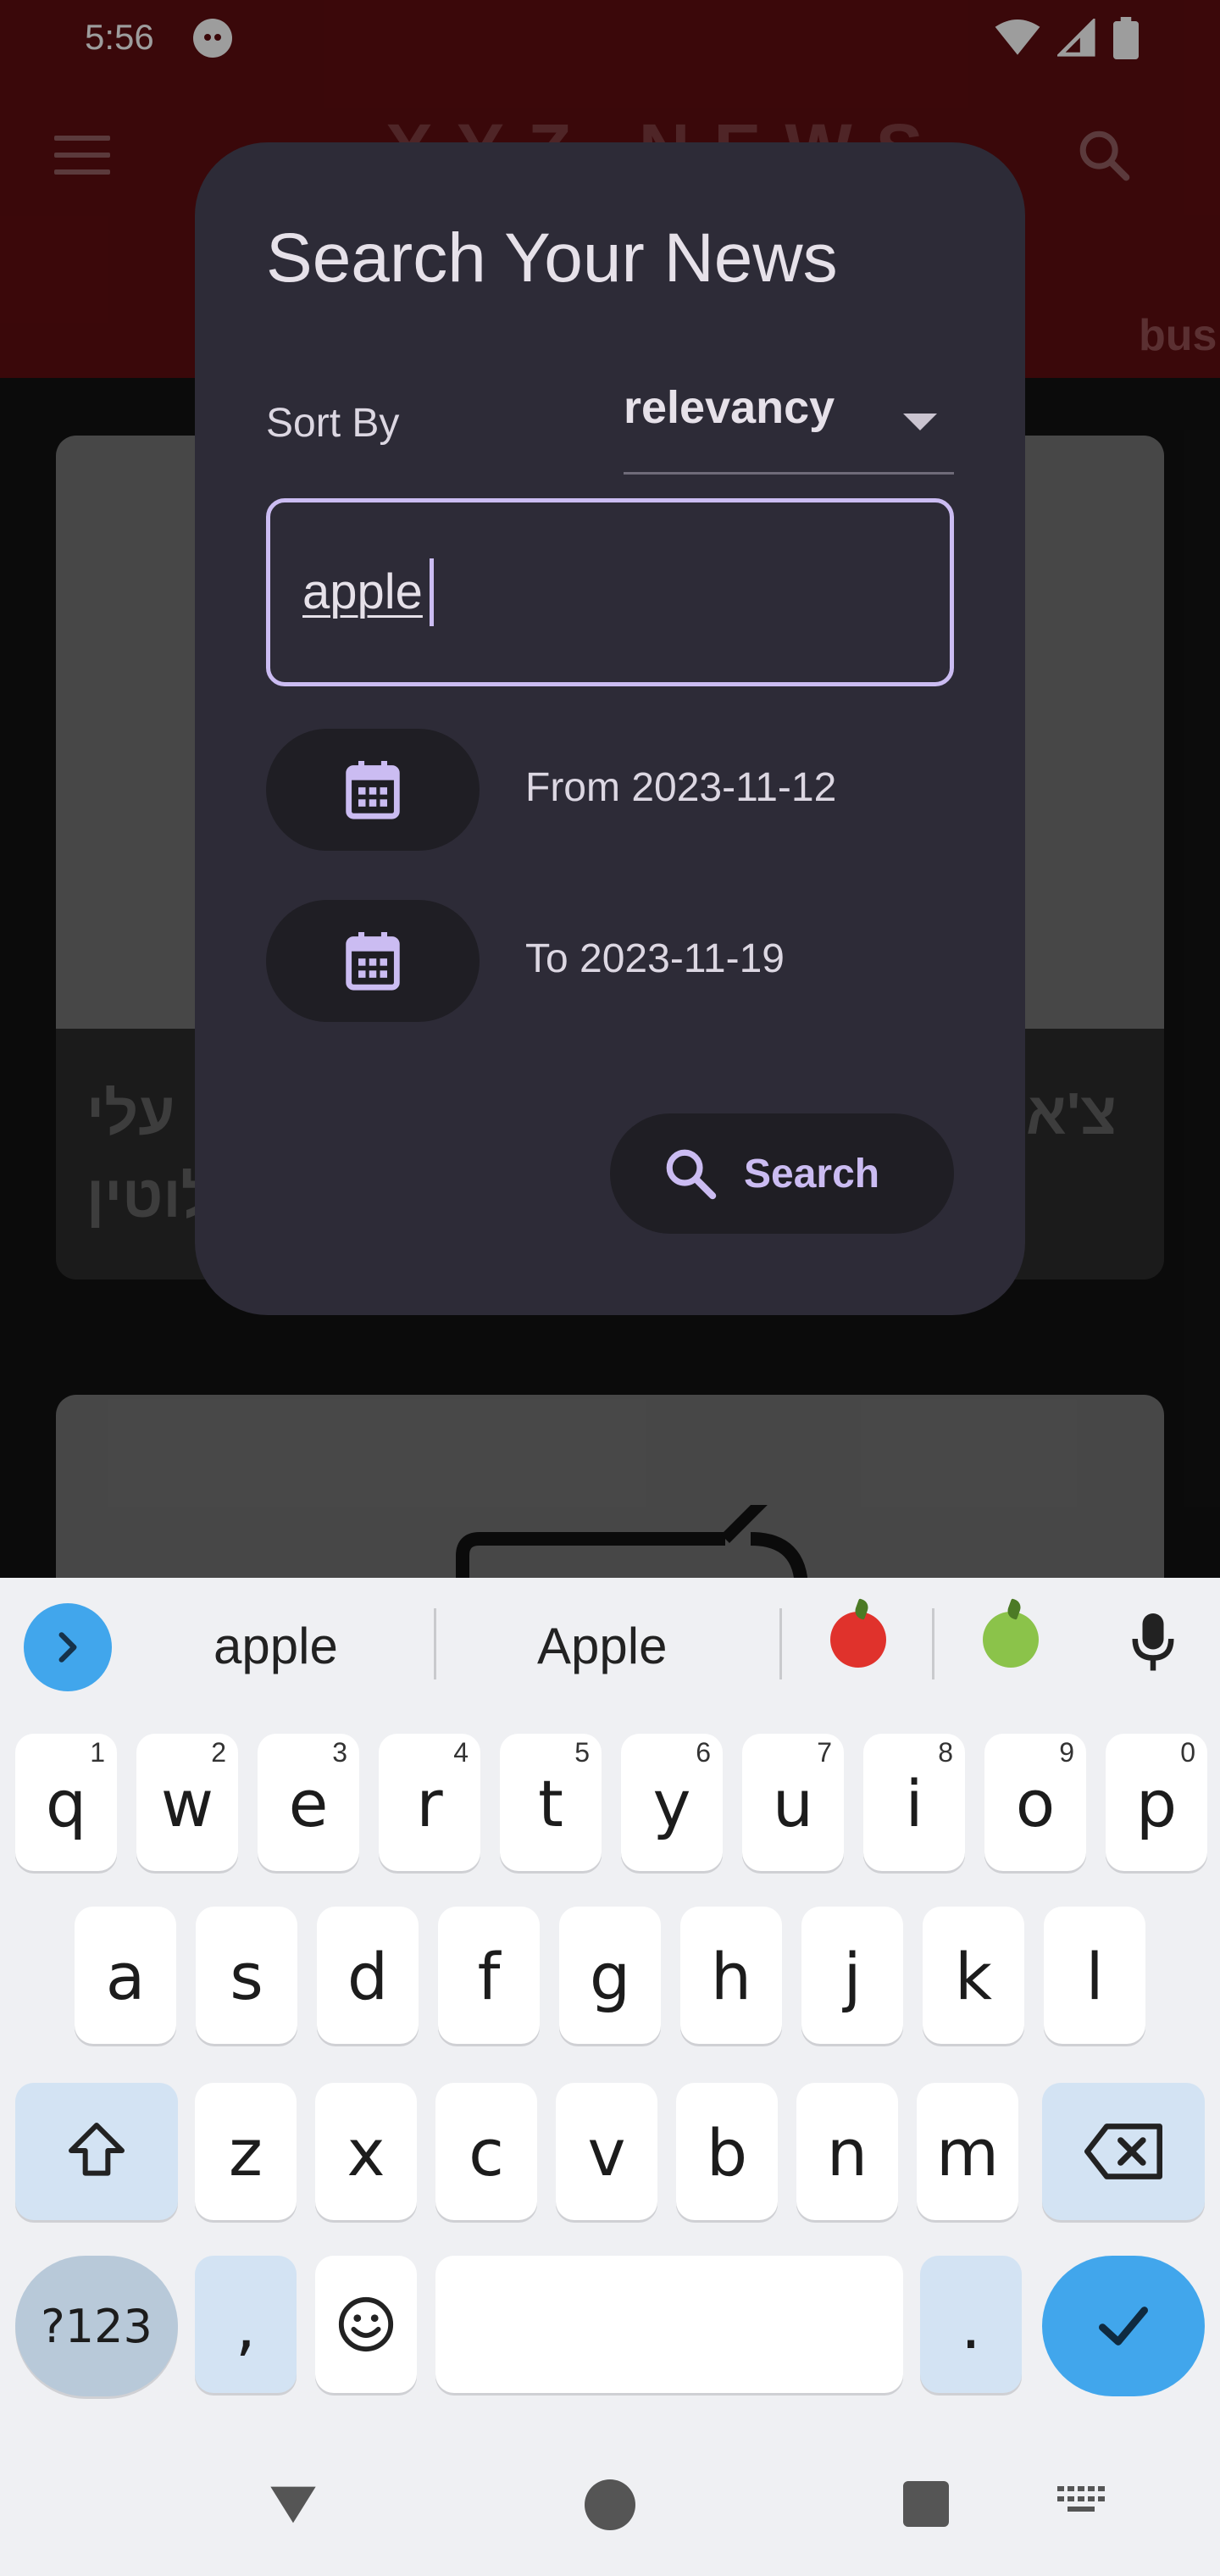  I want to click on key-t: t5, so click(551, 1803).